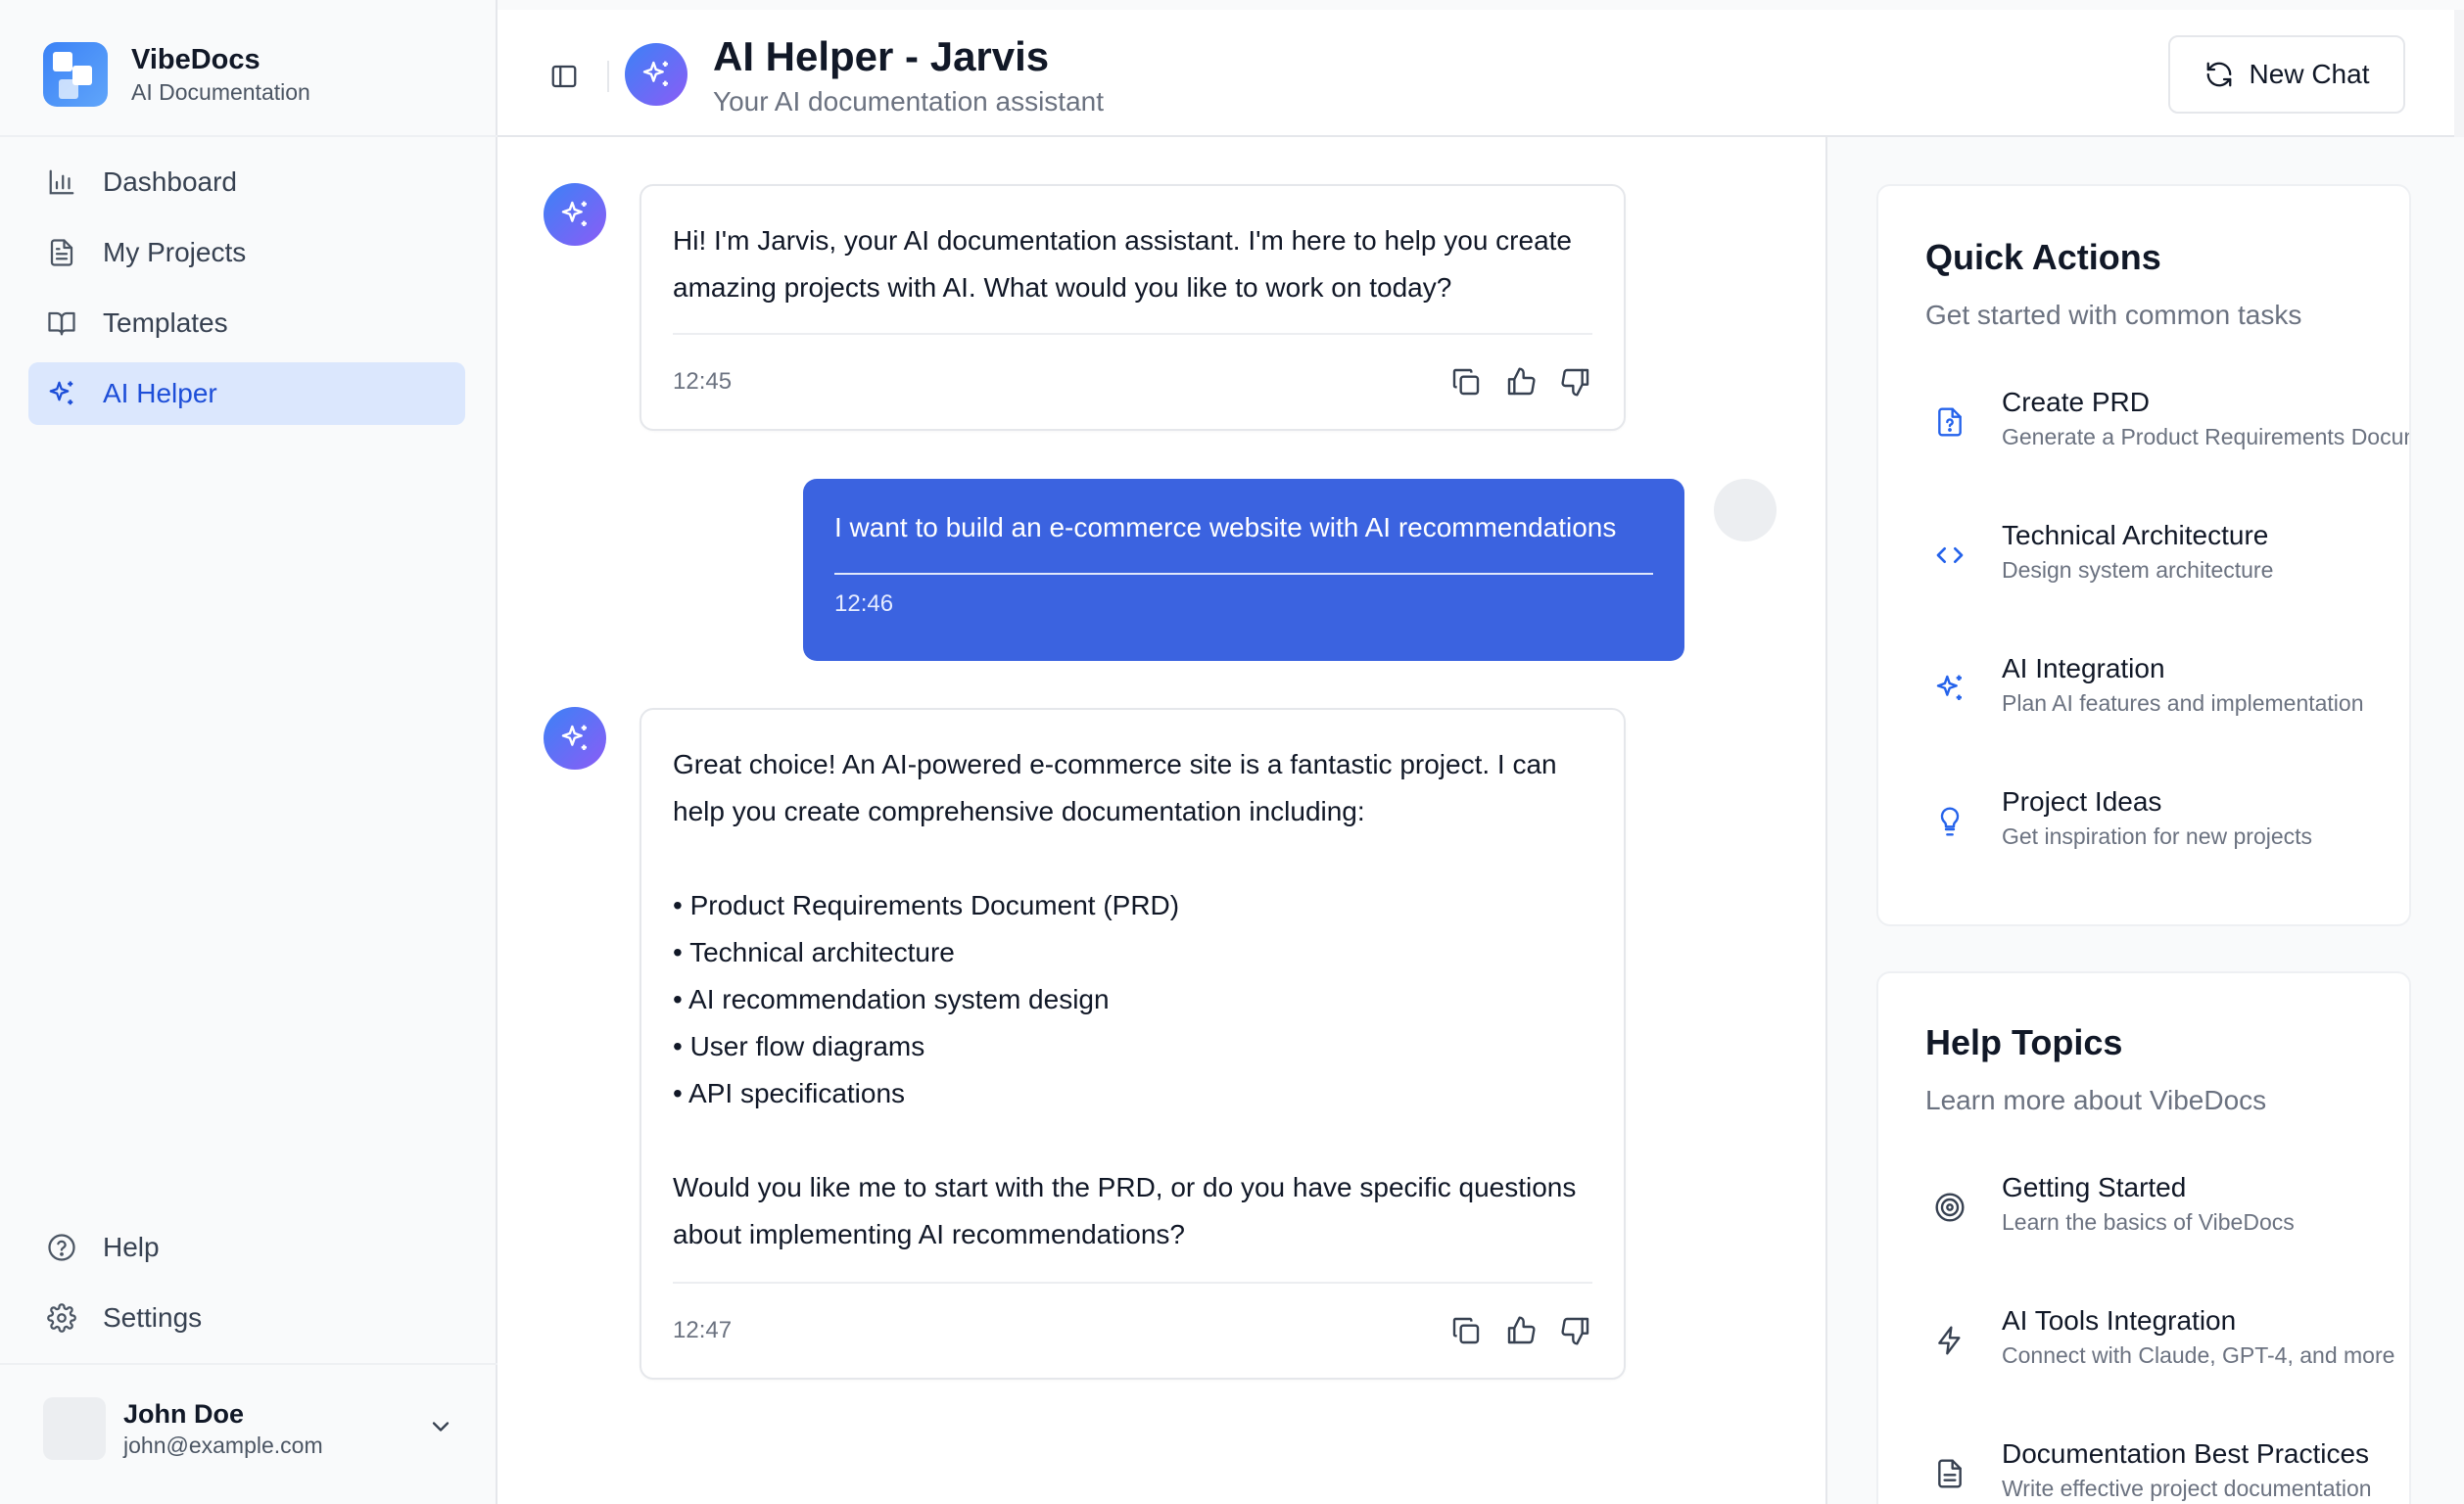 The image size is (2464, 1504). Describe the element at coordinates (908, 101) in the screenshot. I see `page-subtitle: Your AI documentation assistant` at that location.